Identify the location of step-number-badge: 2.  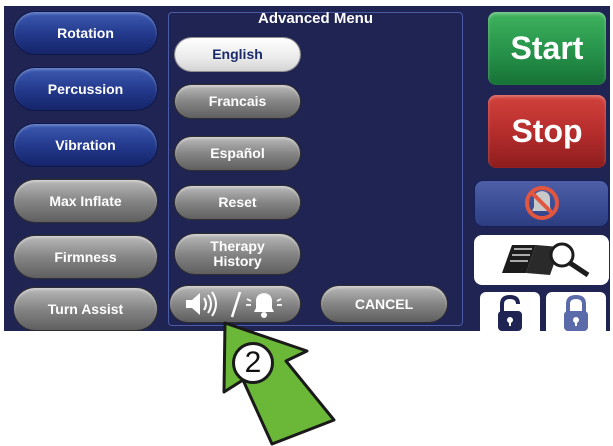
(253, 363).